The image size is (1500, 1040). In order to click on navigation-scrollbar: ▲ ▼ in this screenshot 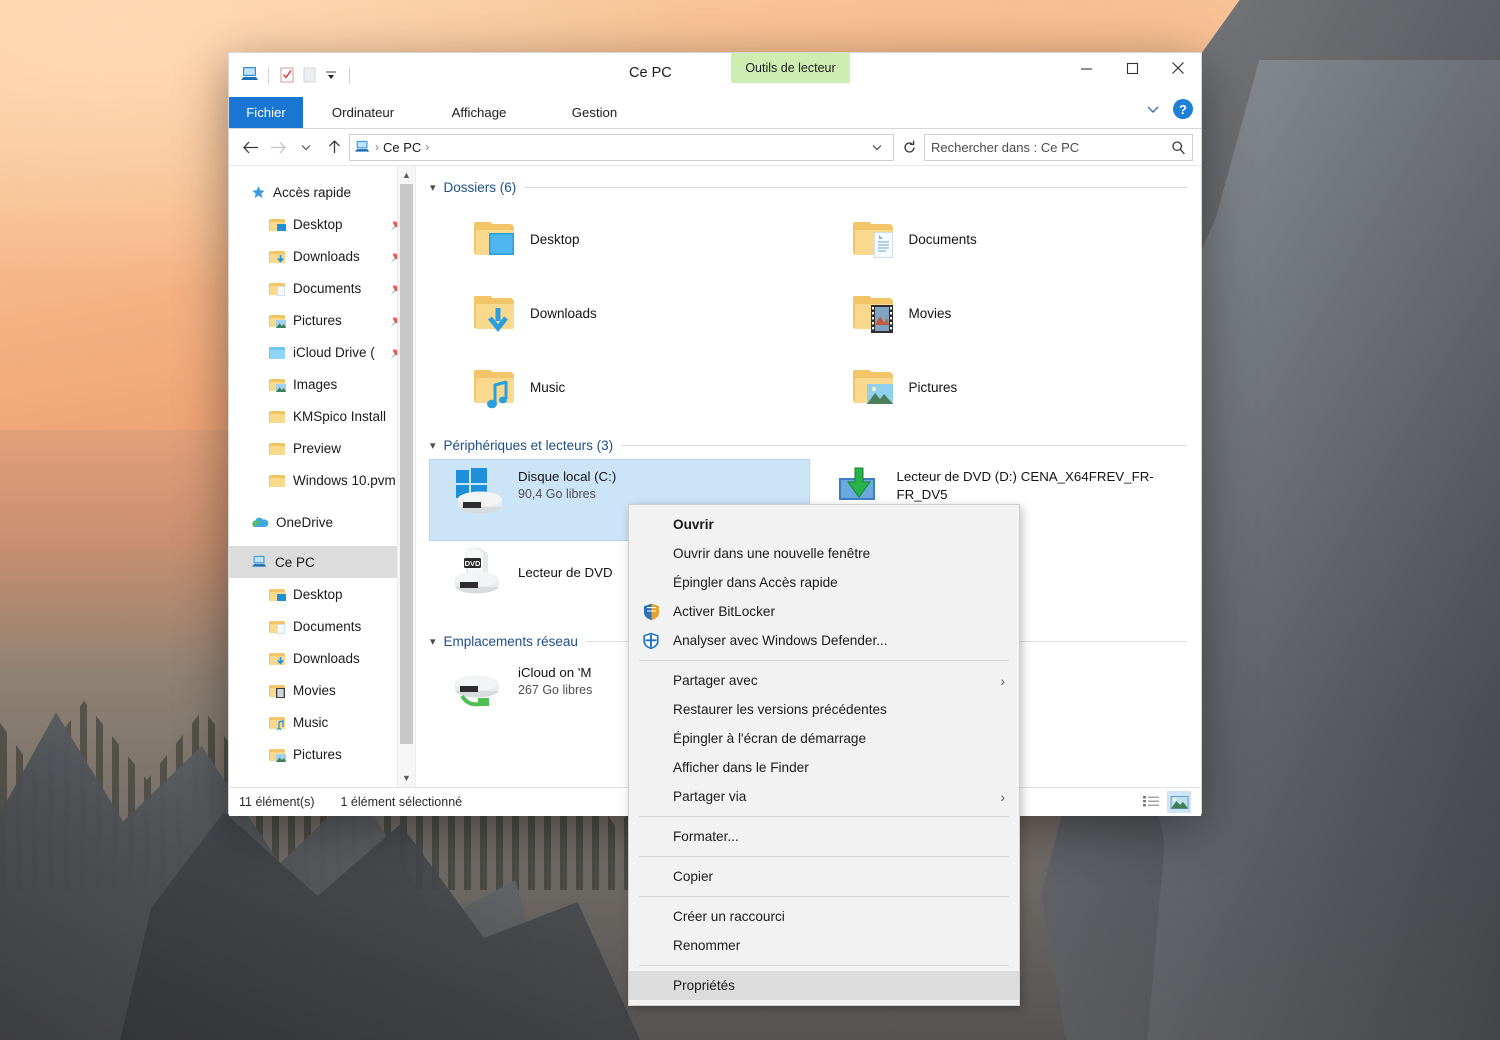, I will do `click(406, 476)`.